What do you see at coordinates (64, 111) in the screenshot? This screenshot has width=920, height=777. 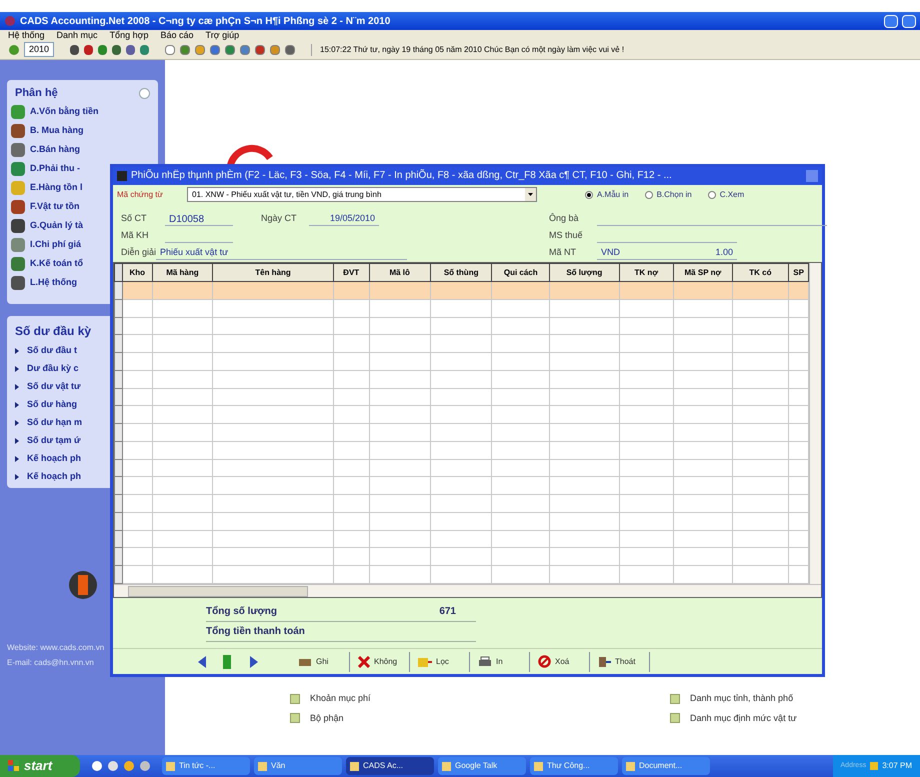 I see `module-link: A.Vốn bằng tiền` at bounding box center [64, 111].